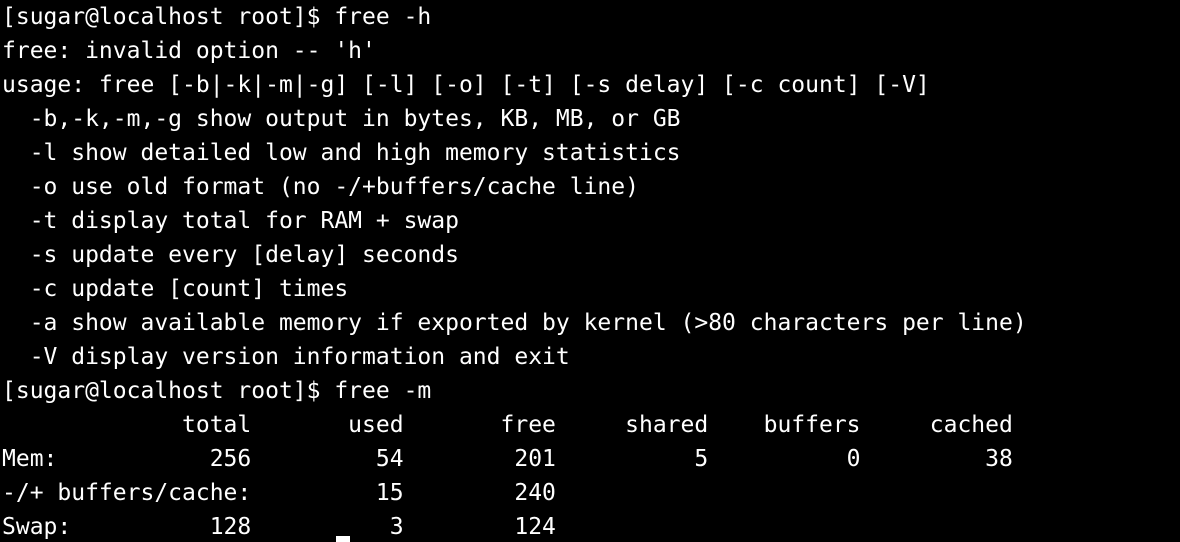  I want to click on help-option-line: -c update [count] times, so click(175, 289).